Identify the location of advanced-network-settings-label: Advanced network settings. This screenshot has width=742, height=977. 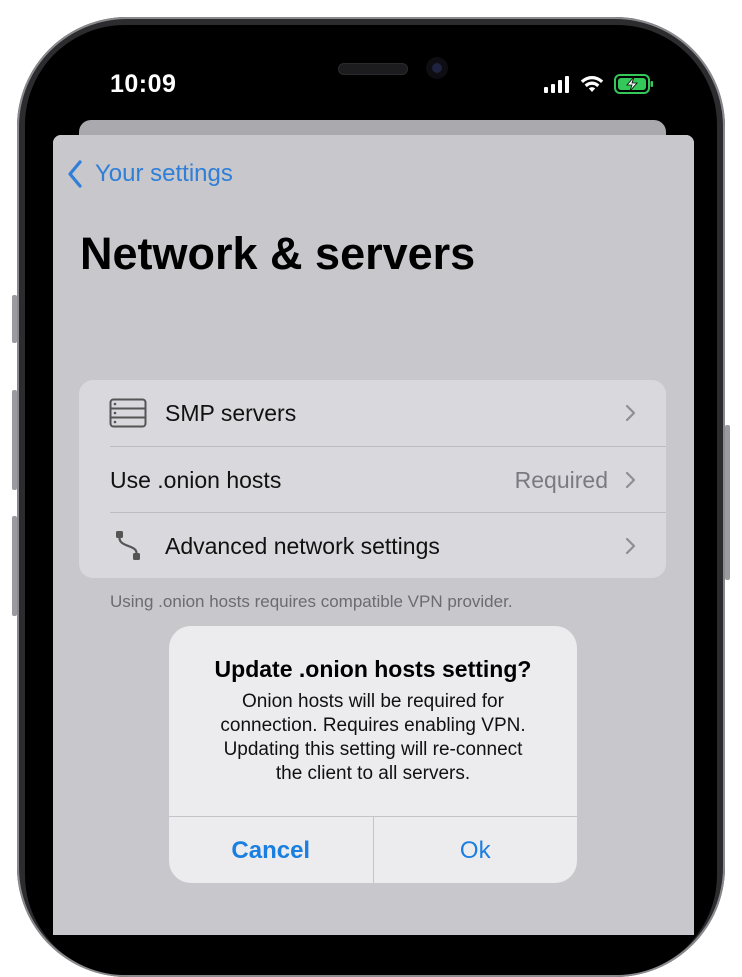
(302, 545).